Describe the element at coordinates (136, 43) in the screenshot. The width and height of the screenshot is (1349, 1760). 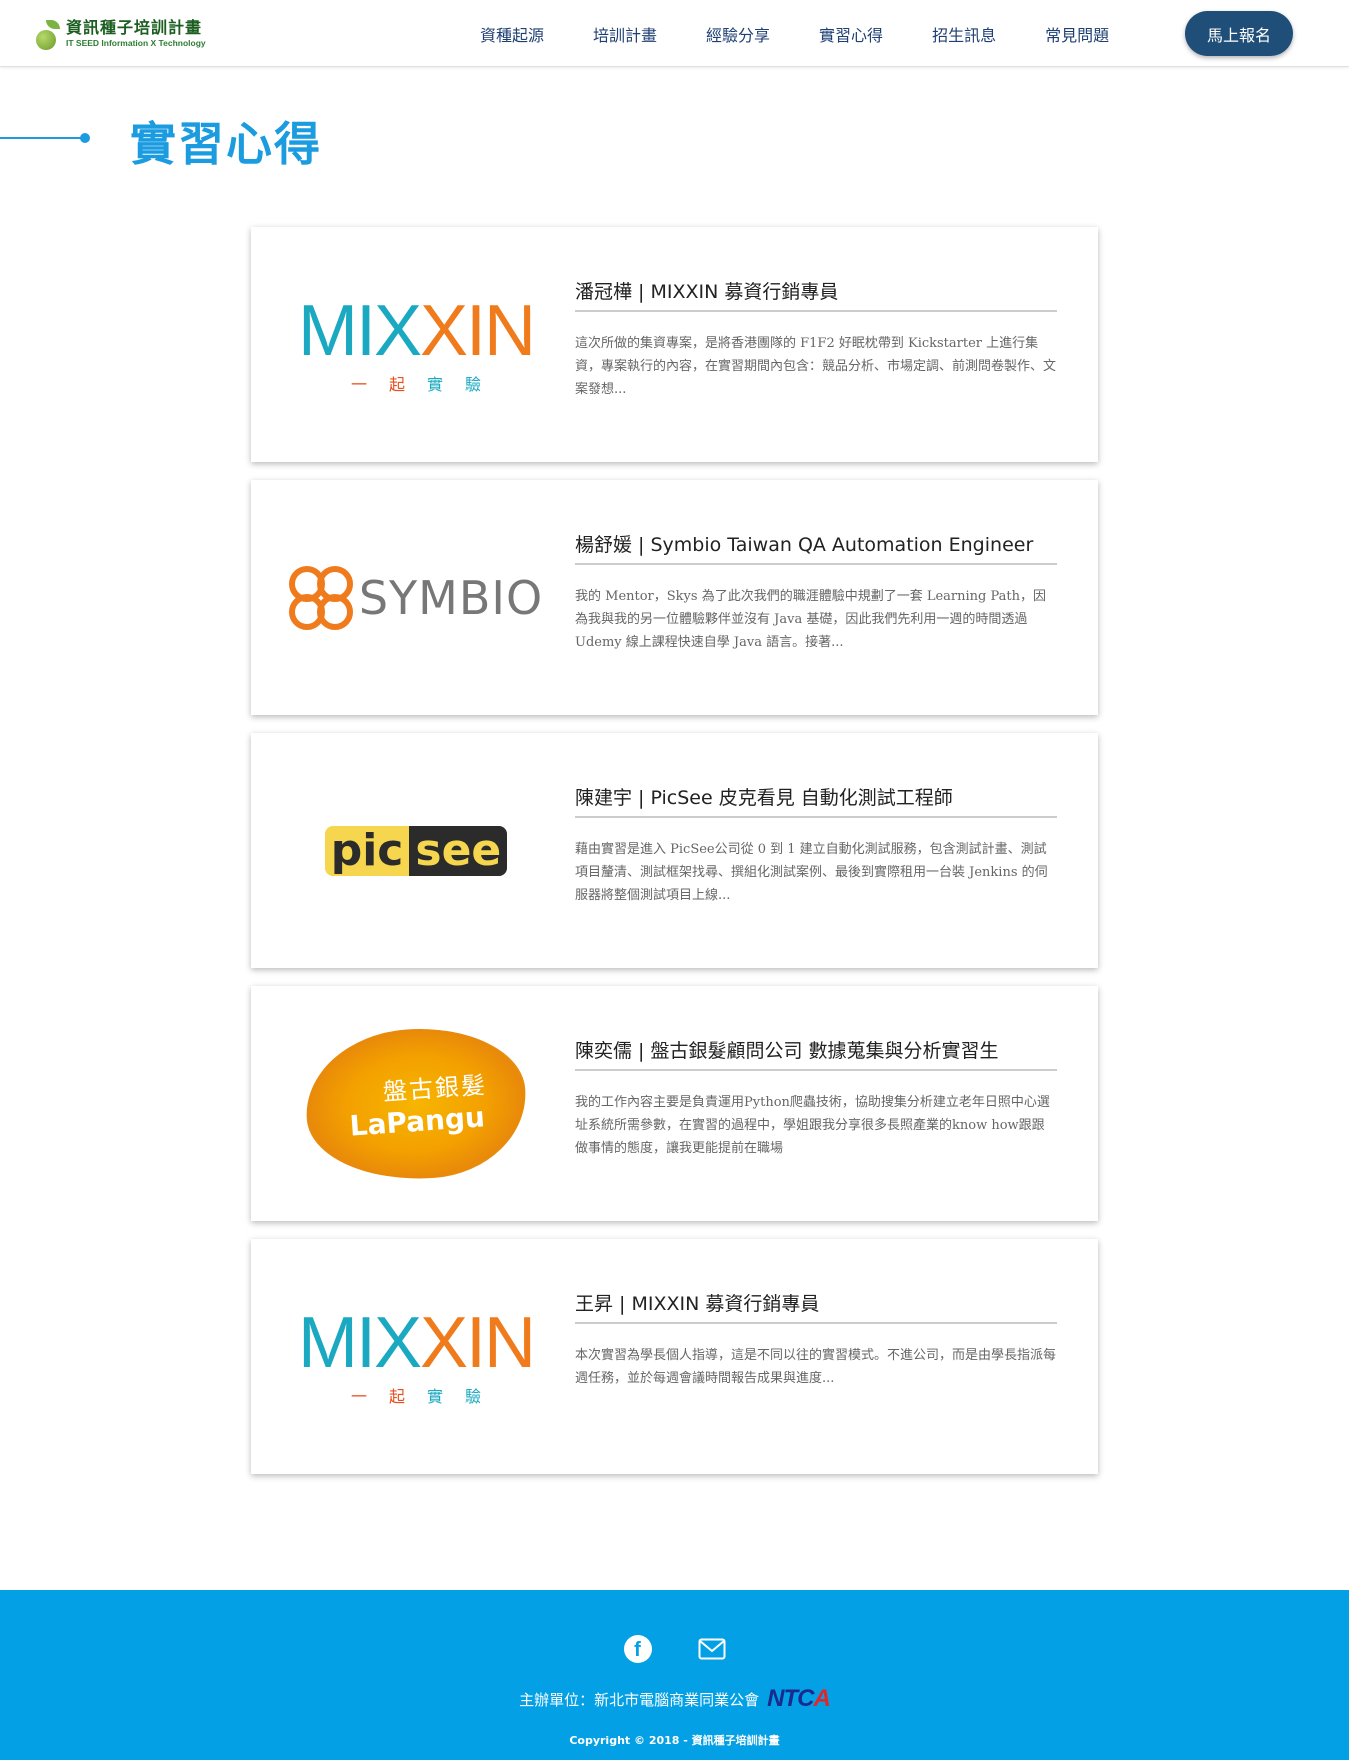
I see `logo-subtitle: IT SEED Information X Technology` at that location.